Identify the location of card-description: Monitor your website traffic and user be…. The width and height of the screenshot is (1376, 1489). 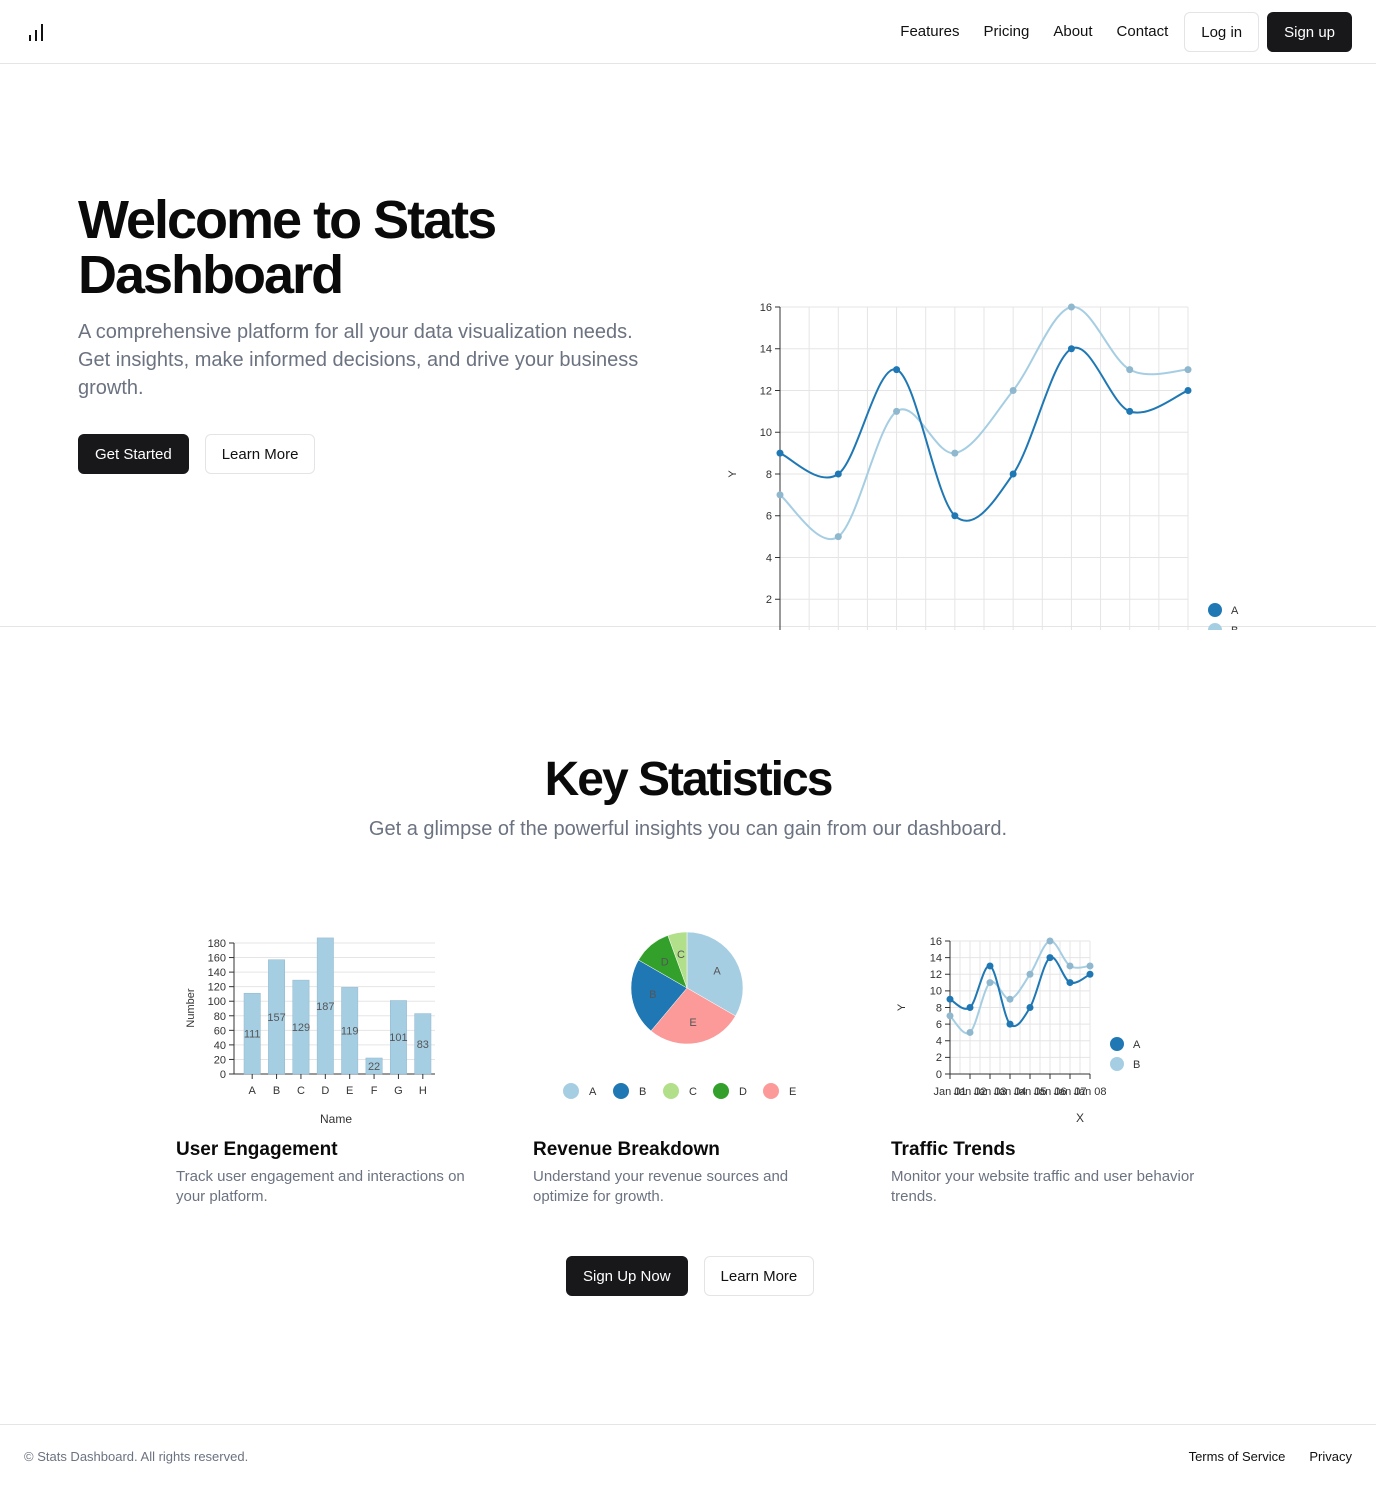
(1043, 1186).